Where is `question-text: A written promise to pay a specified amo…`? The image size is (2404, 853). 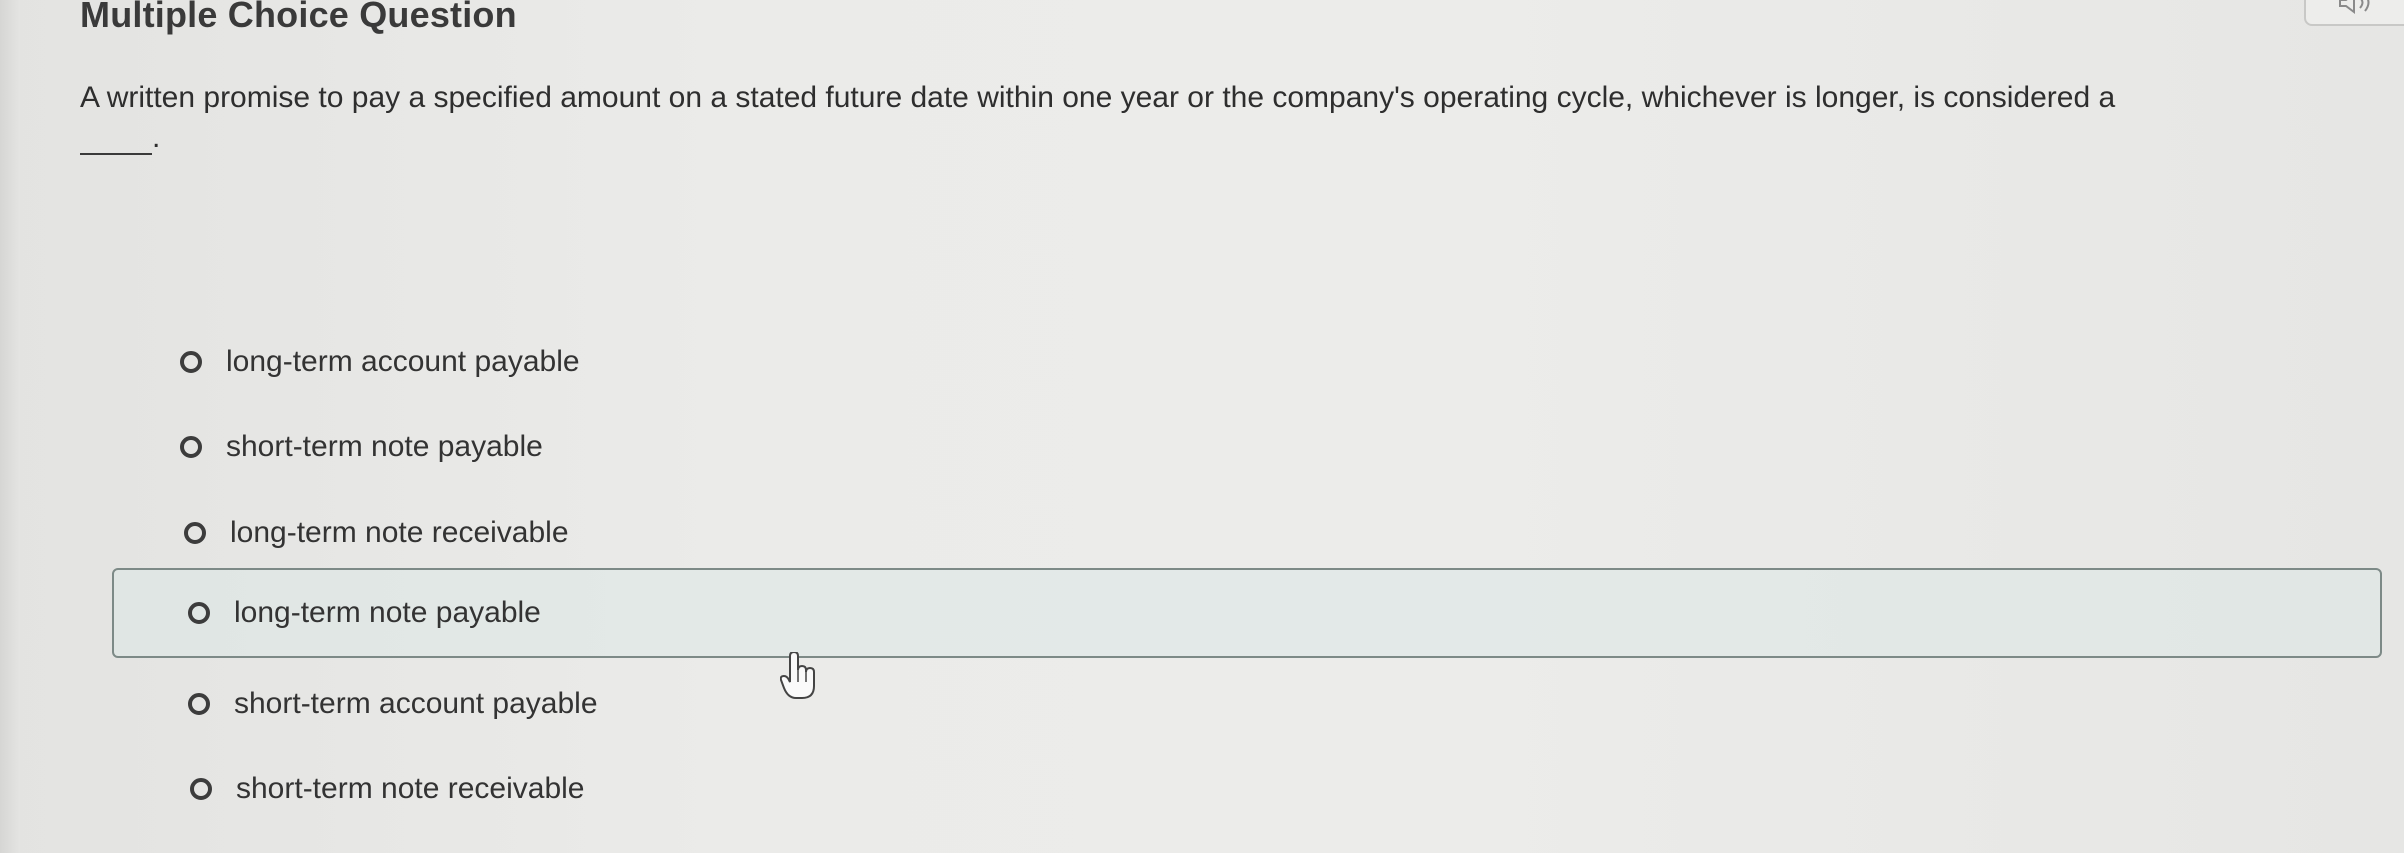 question-text: A written promise to pay a specified amo… is located at coordinates (1098, 97).